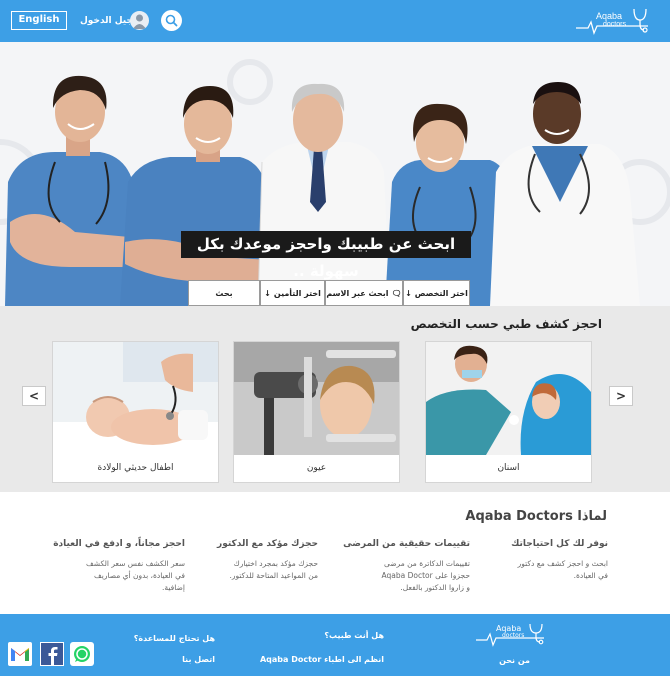 The image size is (670, 676). What do you see at coordinates (508, 398) in the screenshot?
I see `dentistry-image` at bounding box center [508, 398].